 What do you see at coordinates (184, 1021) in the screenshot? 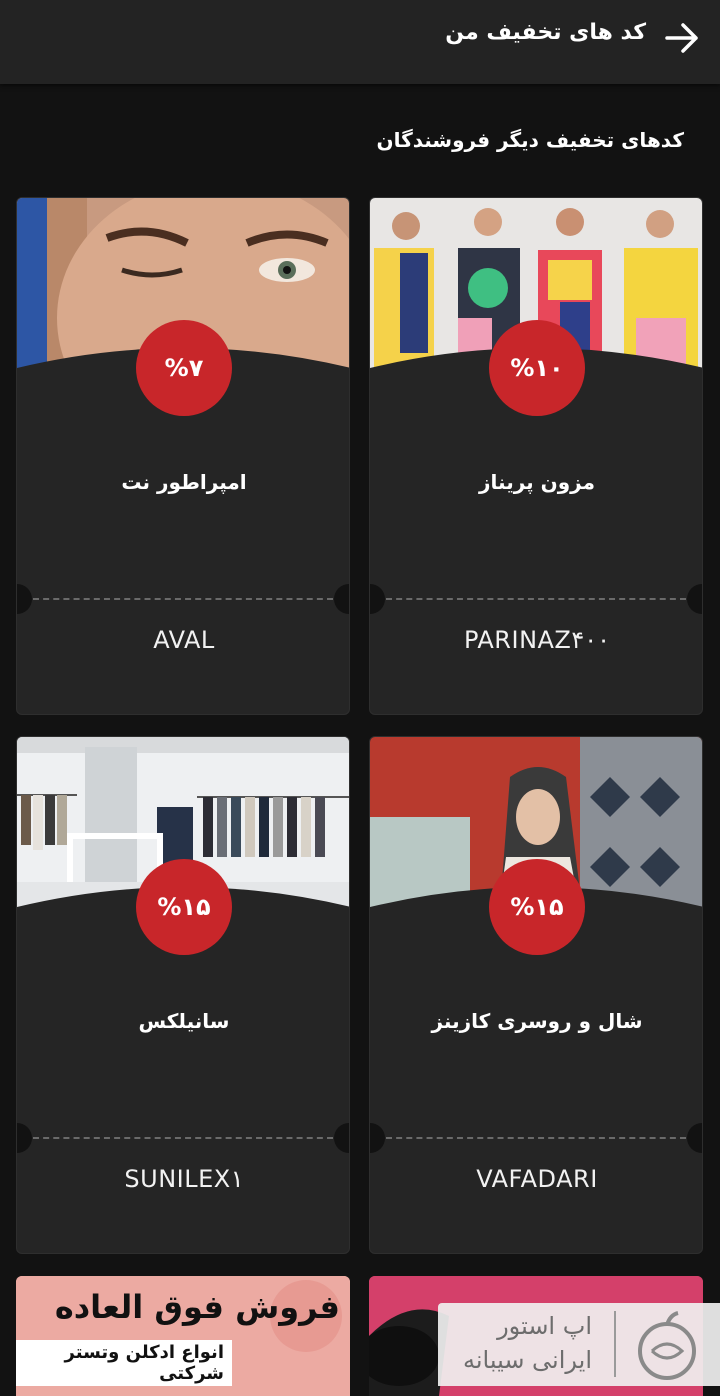
I see `store-name: سانیلکس` at bounding box center [184, 1021].